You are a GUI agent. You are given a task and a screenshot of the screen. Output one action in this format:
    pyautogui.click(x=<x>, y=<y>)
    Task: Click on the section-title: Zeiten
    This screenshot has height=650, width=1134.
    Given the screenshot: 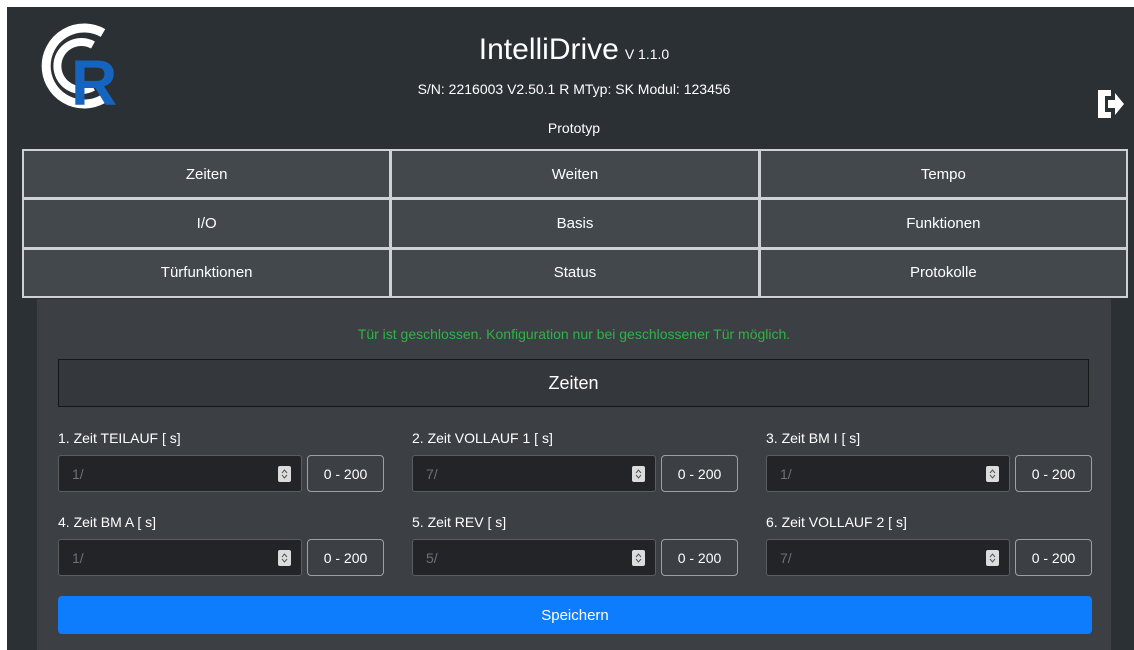 What is the action you would take?
    pyautogui.click(x=573, y=383)
    